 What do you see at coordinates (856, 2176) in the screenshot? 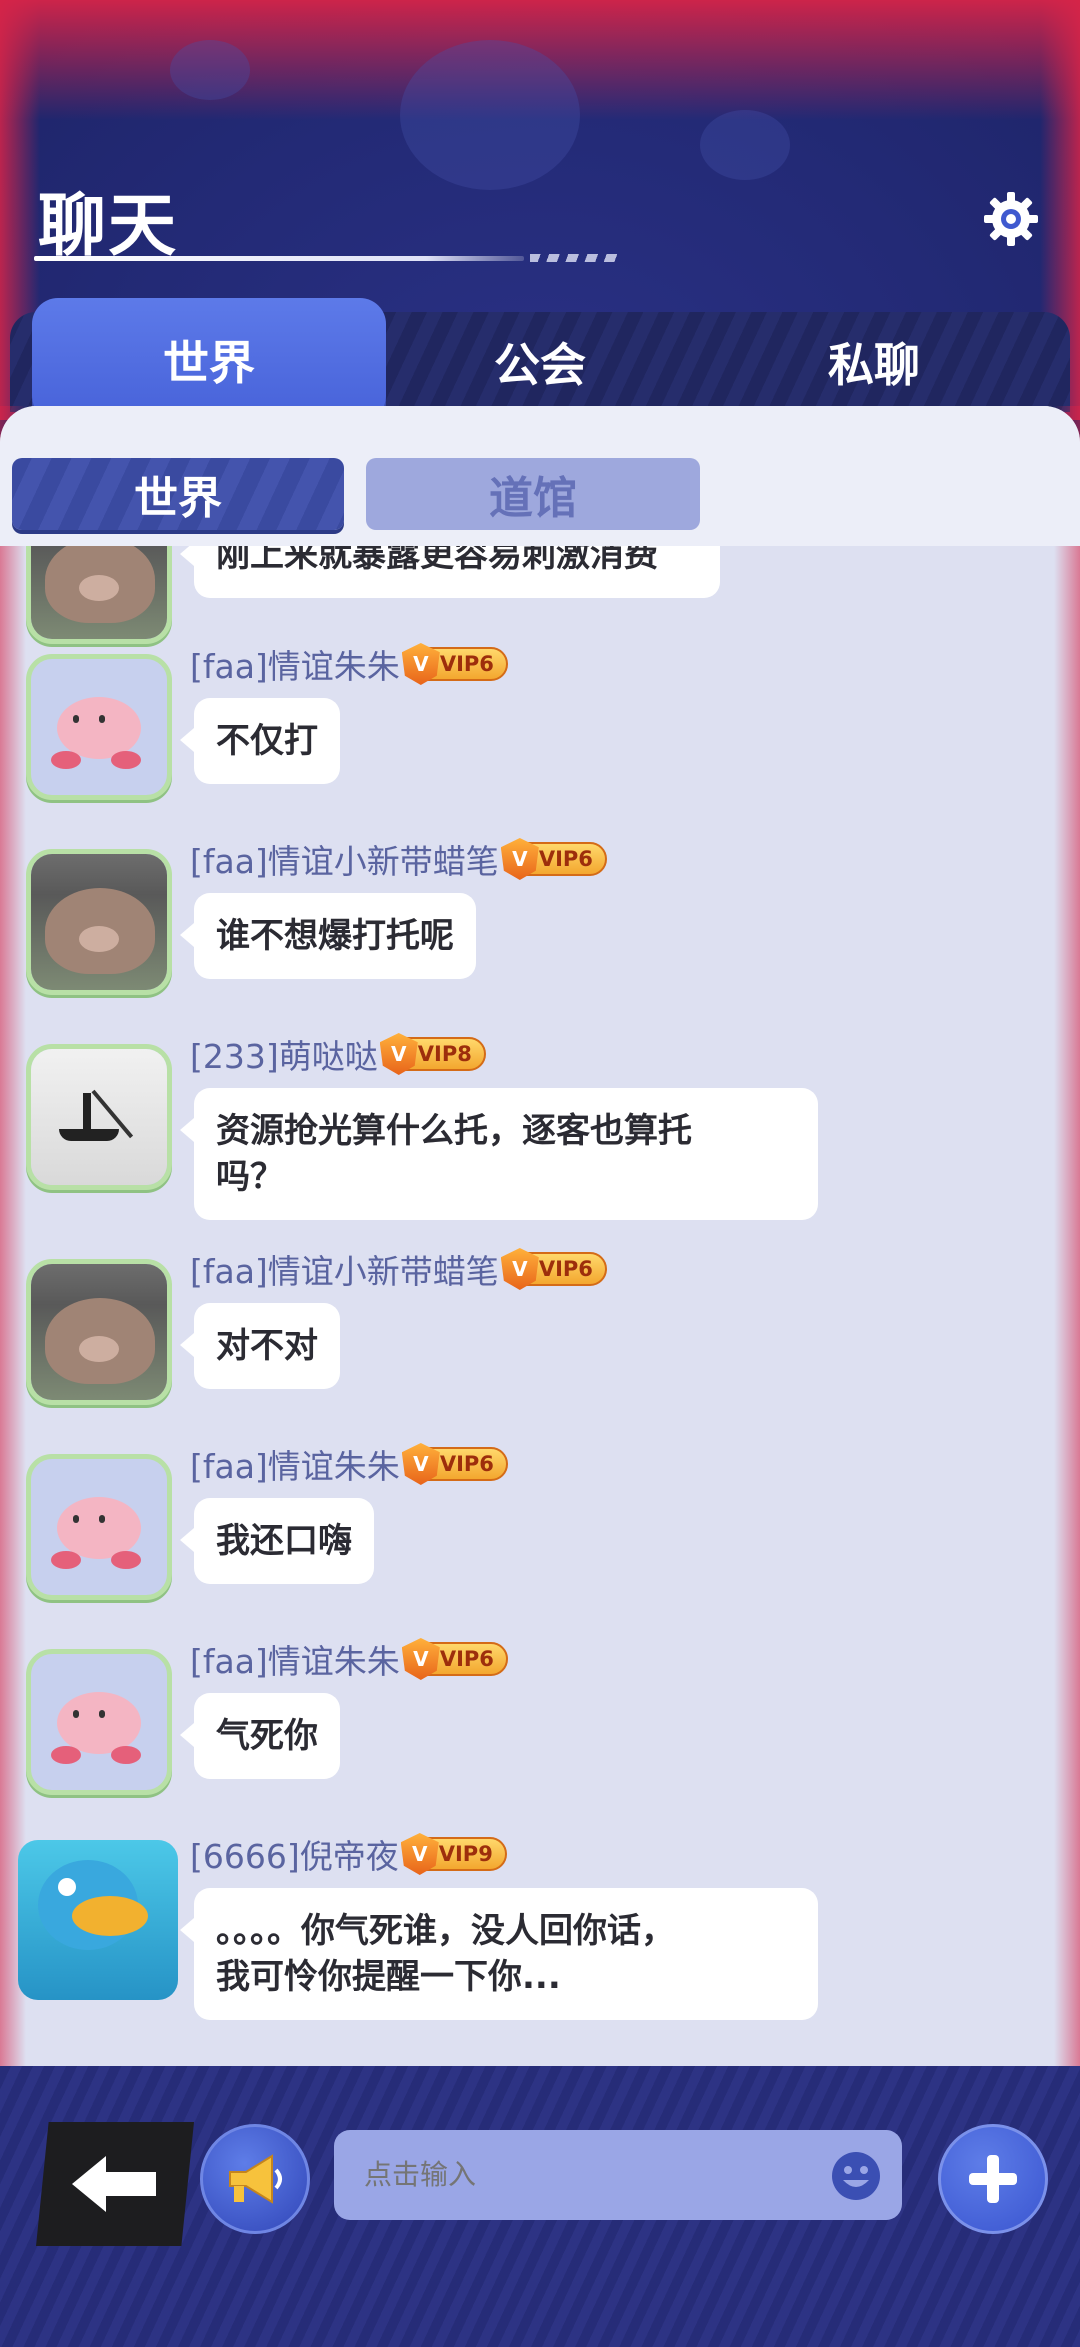
I see `smile-icon` at bounding box center [856, 2176].